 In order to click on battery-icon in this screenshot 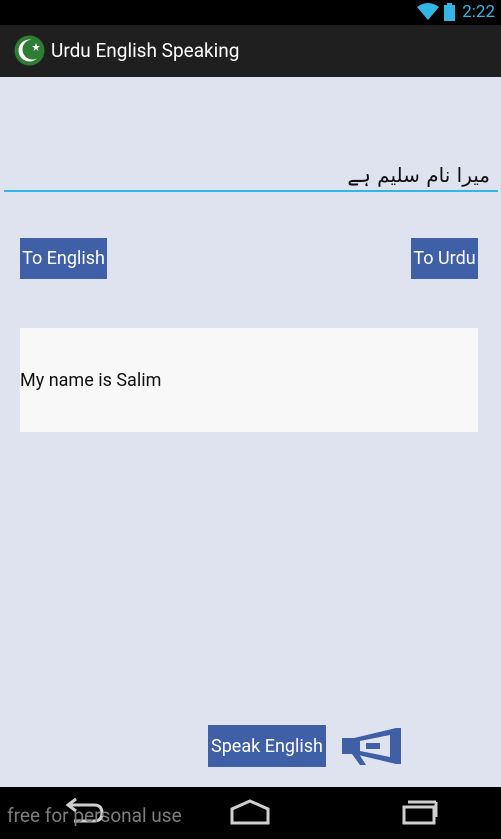, I will do `click(449, 12)`.